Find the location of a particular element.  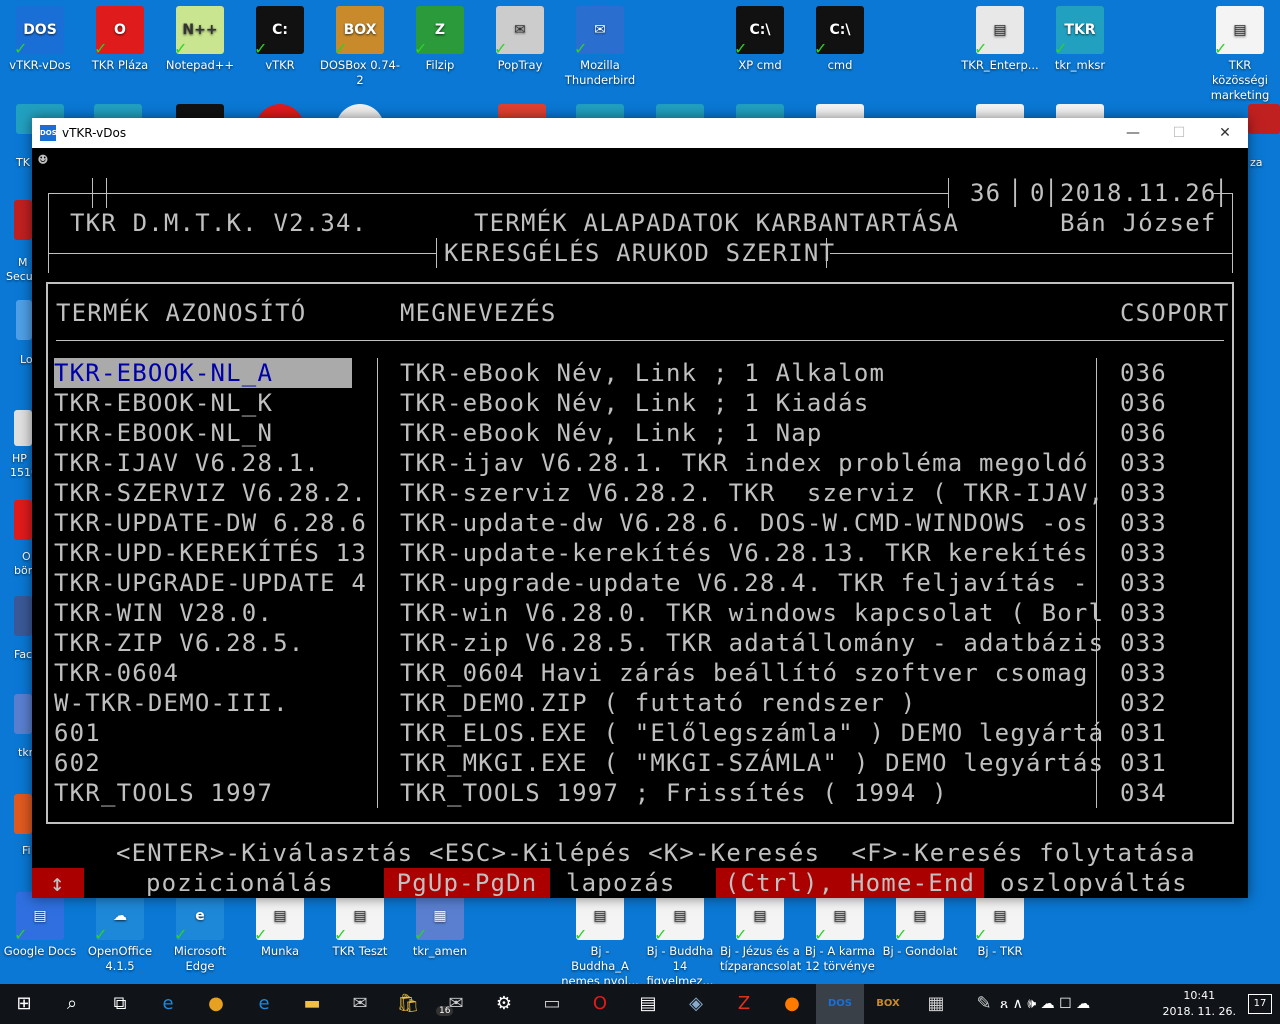

partial-icon-label: Secu is located at coordinates (19, 276).